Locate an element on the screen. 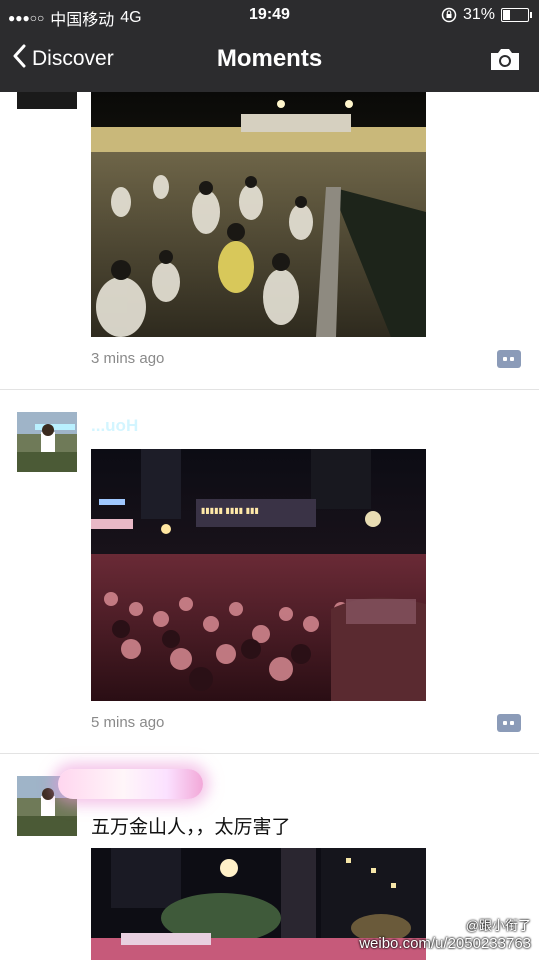 Image resolution: width=539 pixels, height=960 pixels. lock-rotation-icon is located at coordinates (449, 15).